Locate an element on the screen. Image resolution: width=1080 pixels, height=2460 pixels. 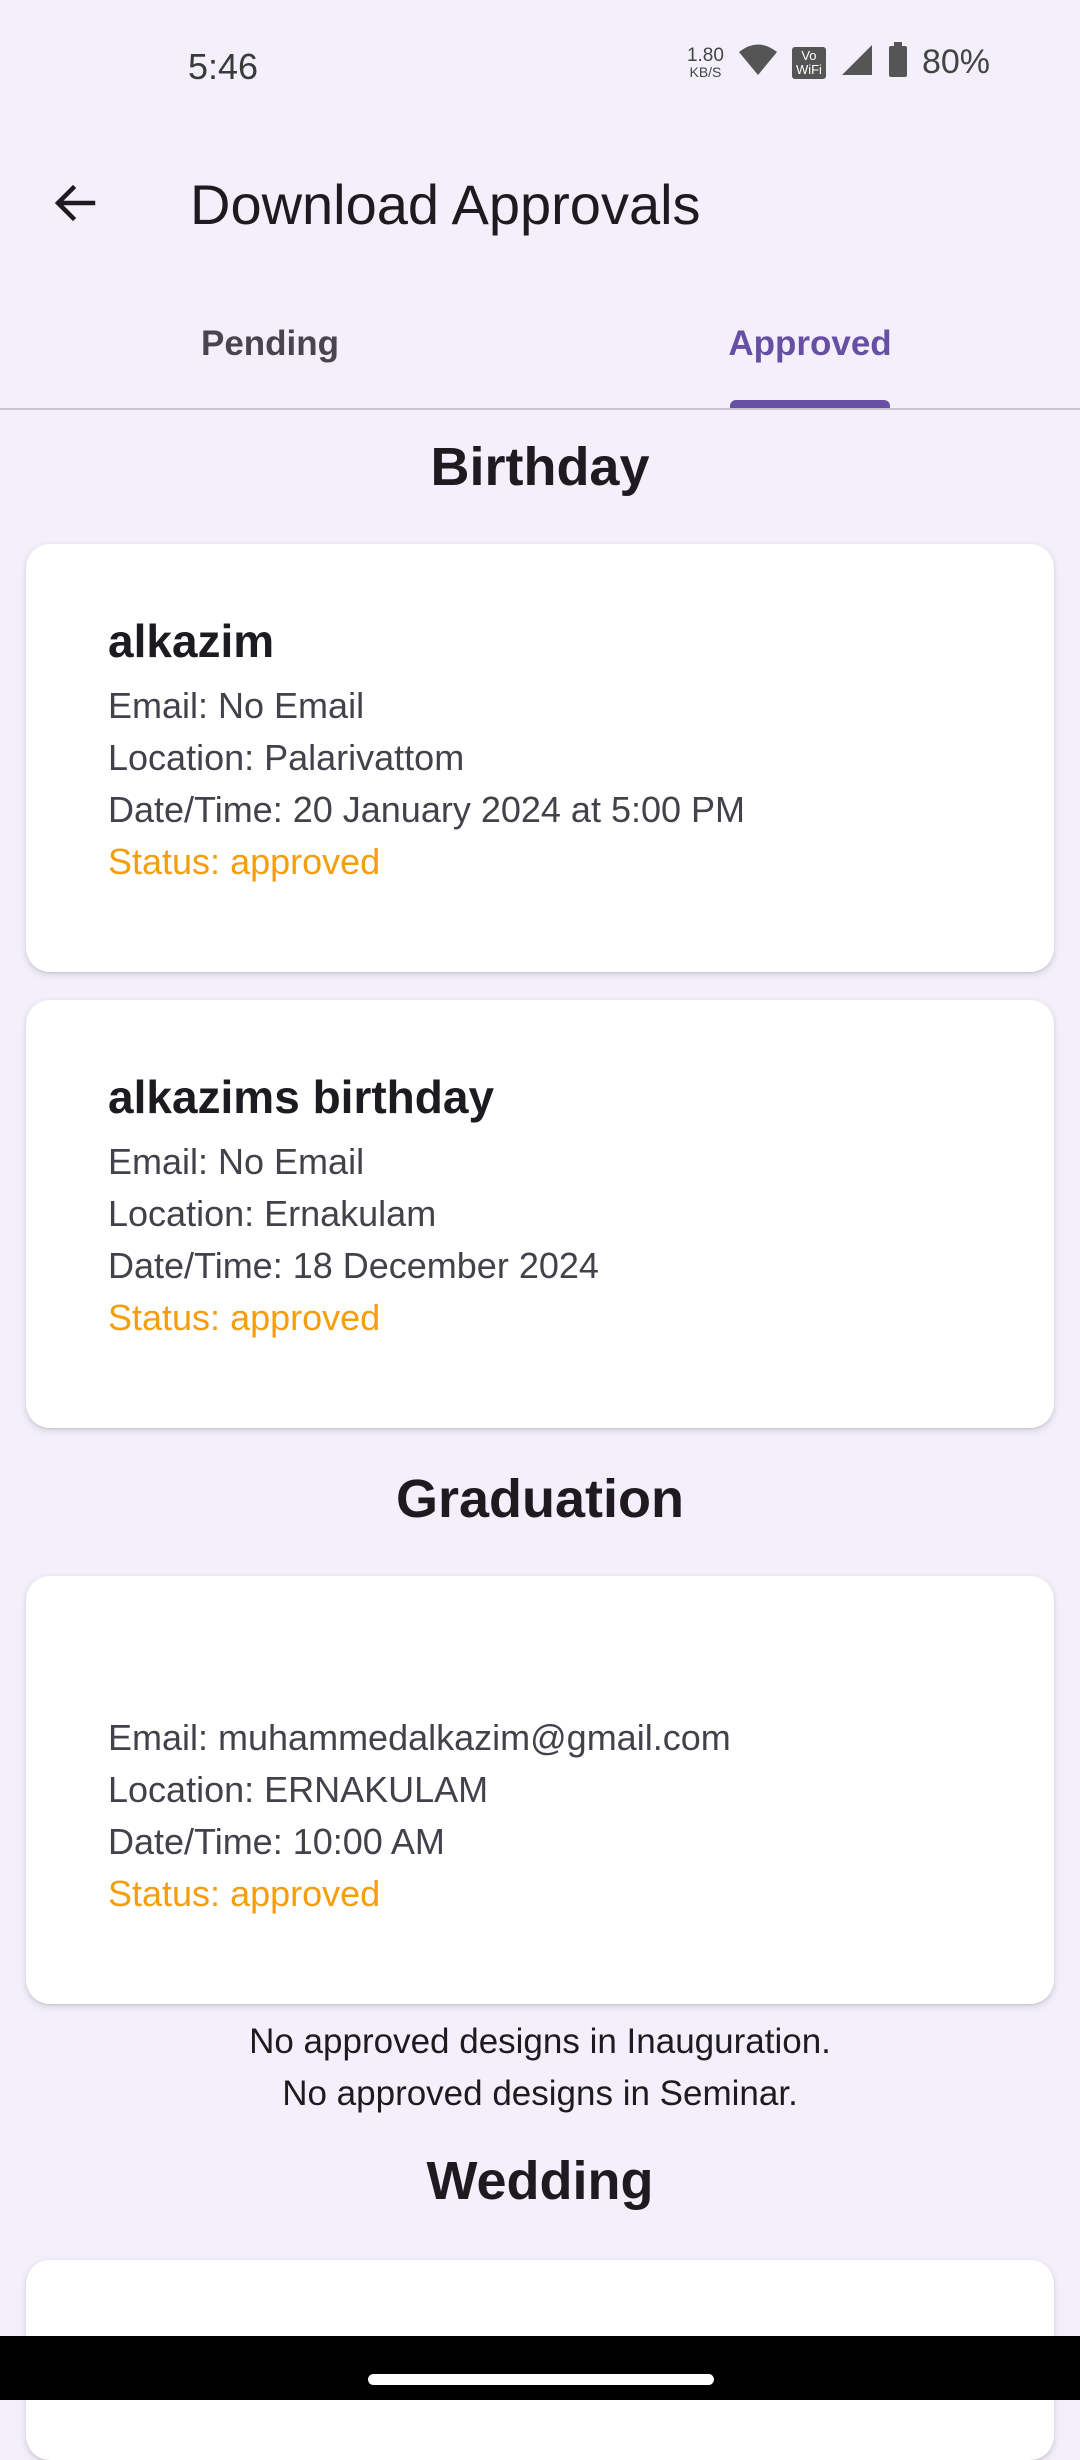
card-title: alkazim is located at coordinates (191, 641).